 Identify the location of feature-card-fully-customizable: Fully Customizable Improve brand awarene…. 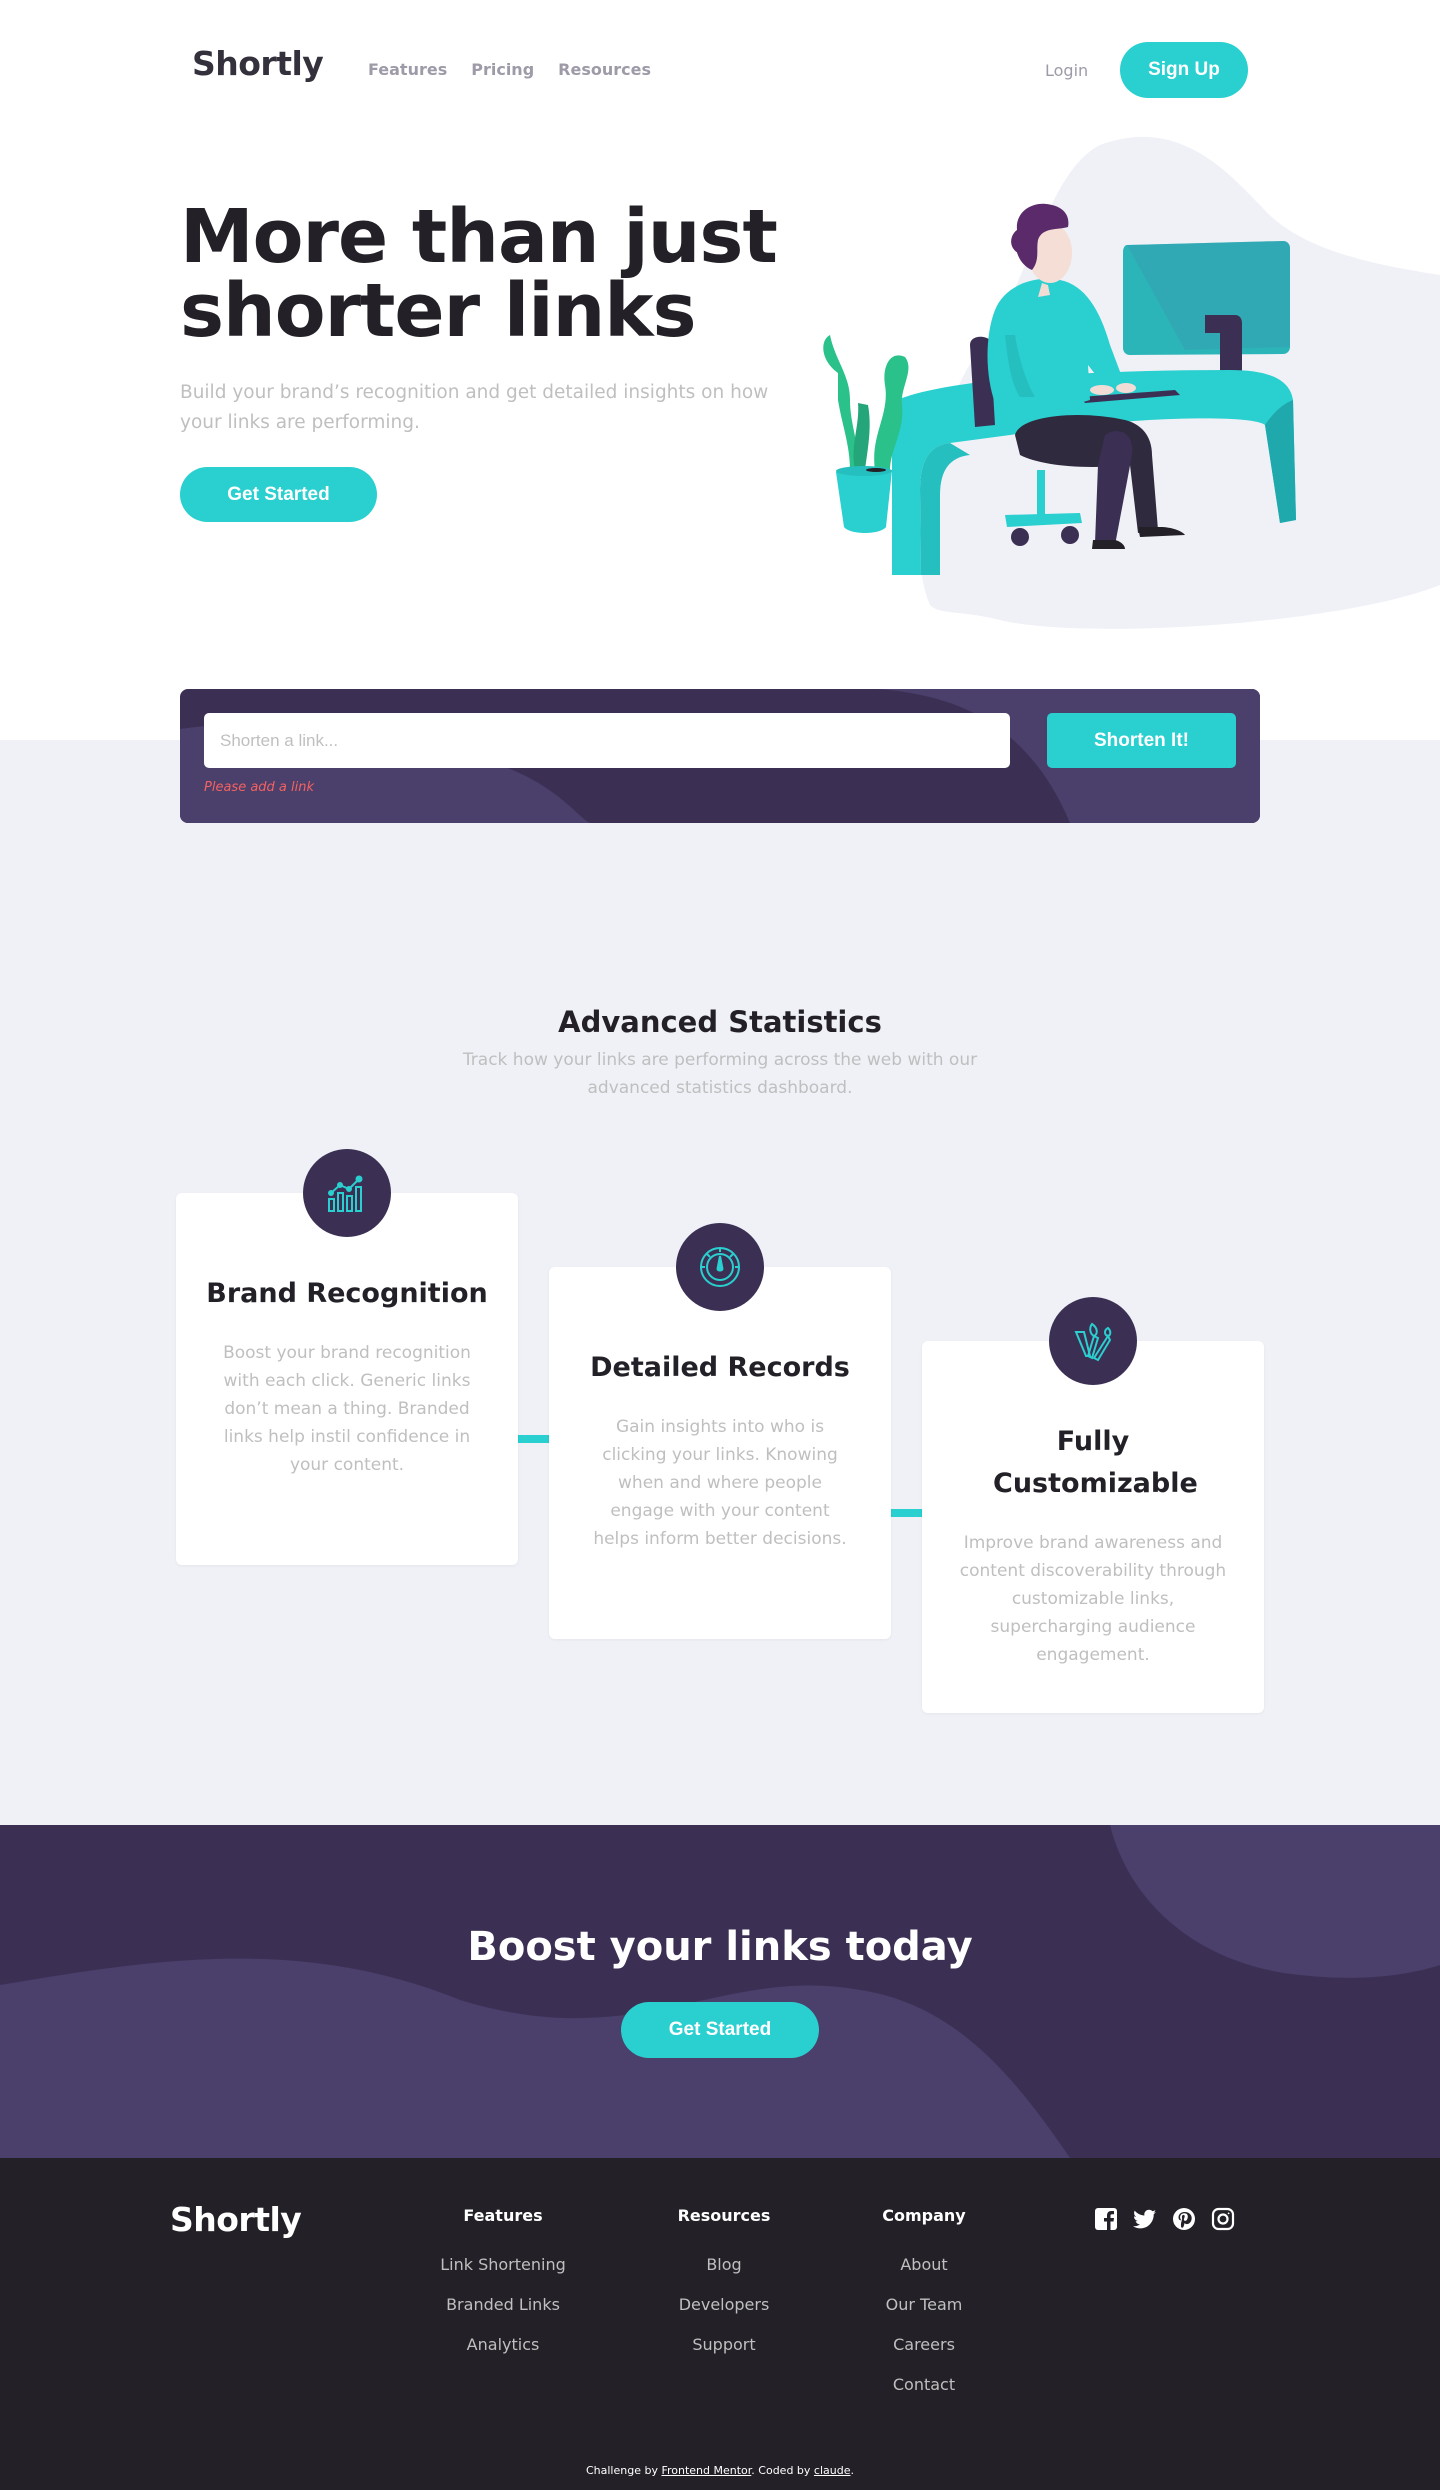
(1093, 1505).